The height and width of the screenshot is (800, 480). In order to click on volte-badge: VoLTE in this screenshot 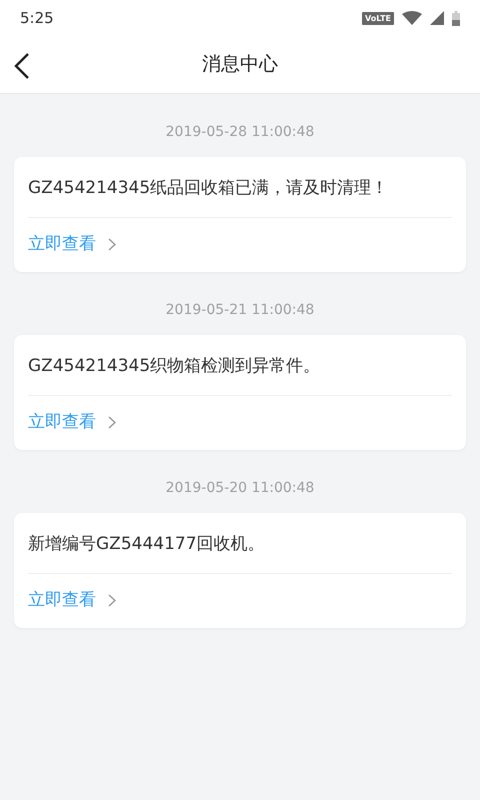, I will do `click(378, 18)`.